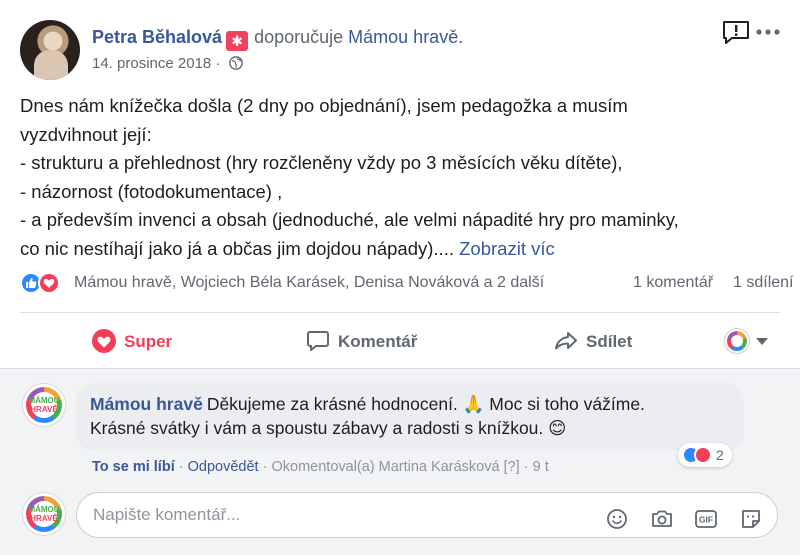 Image resolution: width=800 pixels, height=555 pixels. I want to click on comment-meta: Okomentoval(a) Martina Karásková [?], so click(395, 467).